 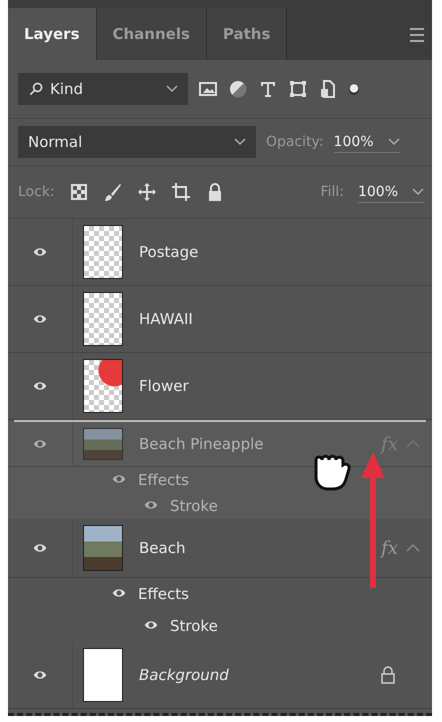 What do you see at coordinates (298, 89) in the screenshot?
I see `transform-icon` at bounding box center [298, 89].